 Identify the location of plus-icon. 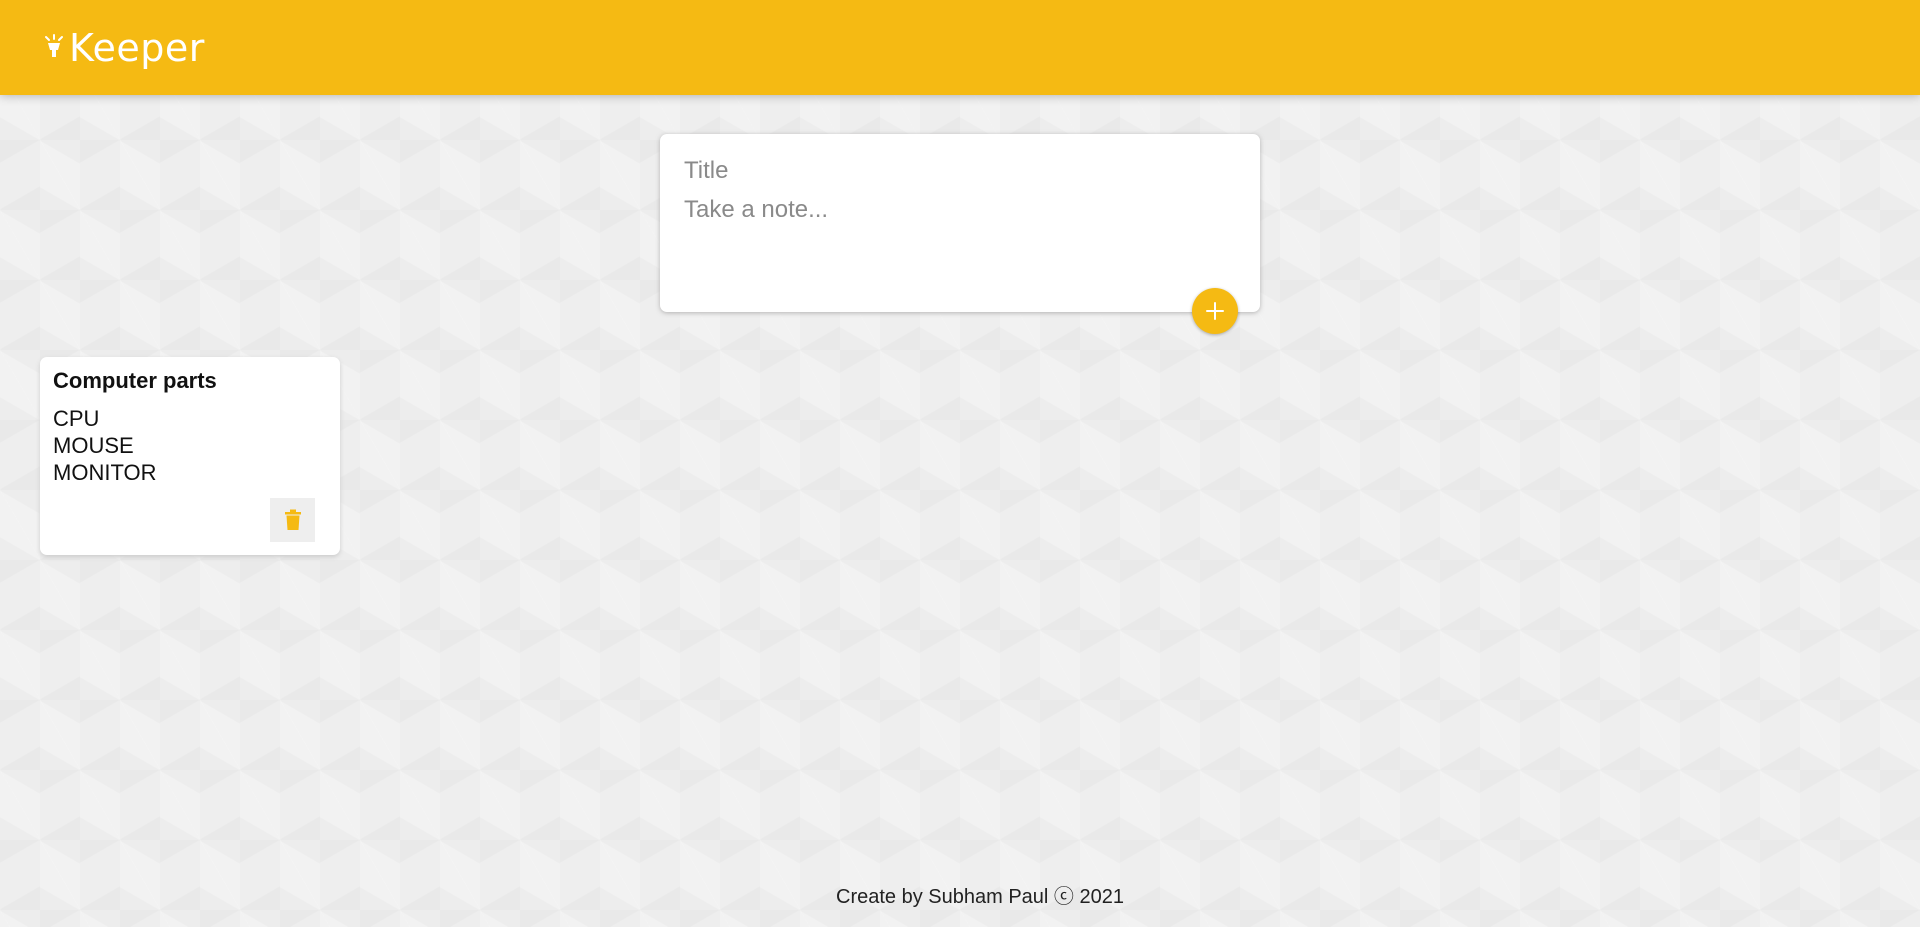
(1215, 311).